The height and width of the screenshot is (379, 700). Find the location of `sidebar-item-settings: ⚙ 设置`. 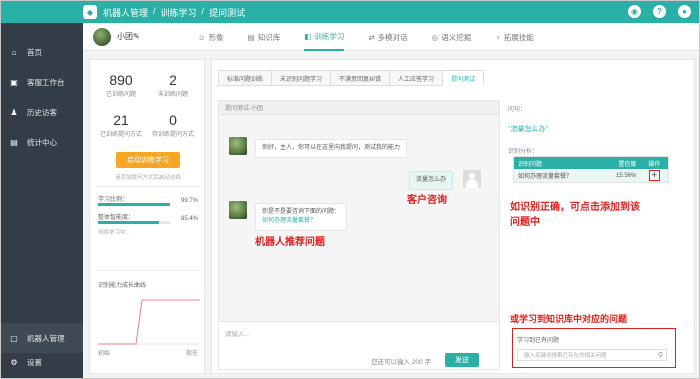

sidebar-item-settings: ⚙ 设置 is located at coordinates (42, 362).